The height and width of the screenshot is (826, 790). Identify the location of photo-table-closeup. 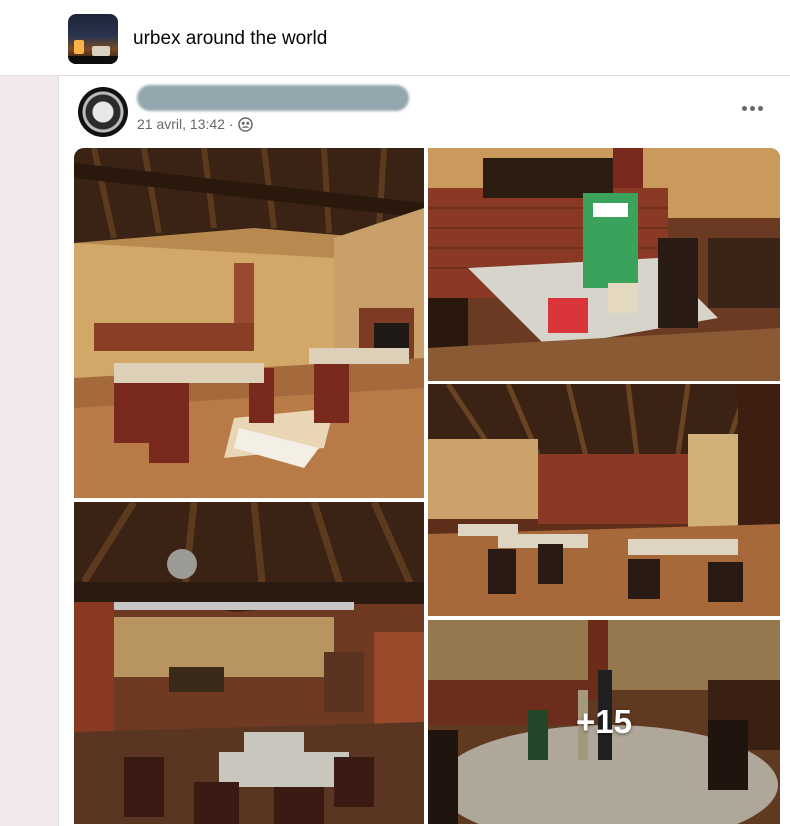
(604, 264).